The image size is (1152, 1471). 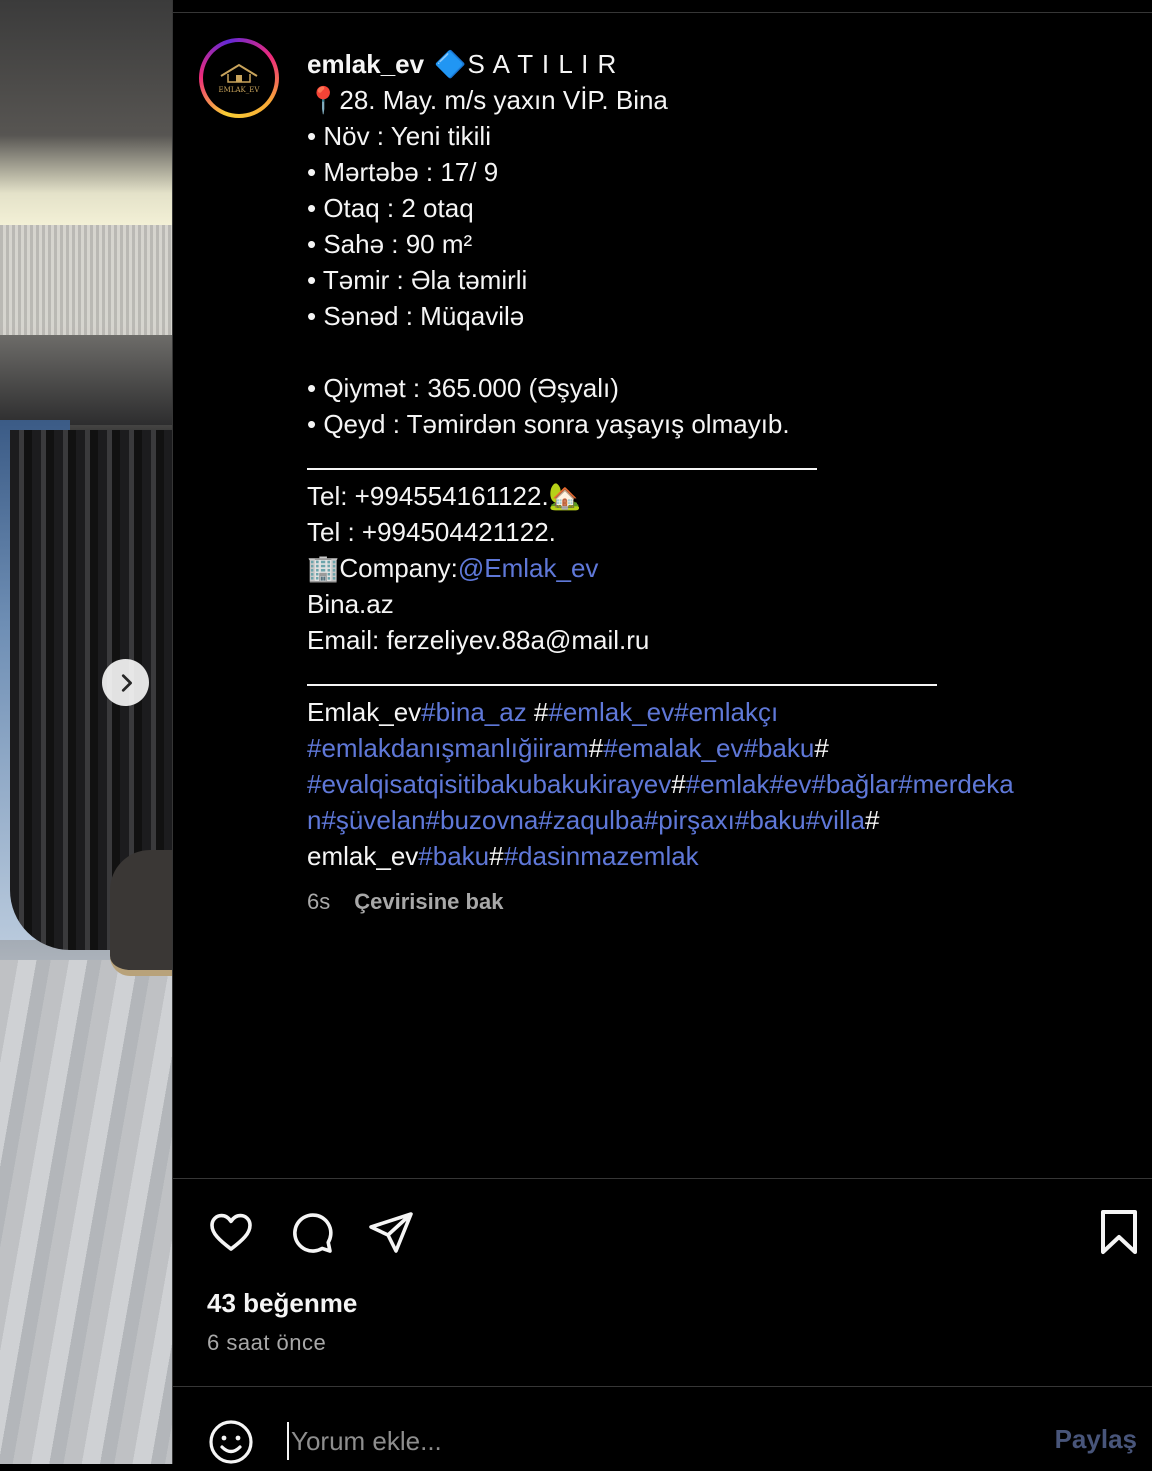 I want to click on send-icon, so click(x=391, y=1232).